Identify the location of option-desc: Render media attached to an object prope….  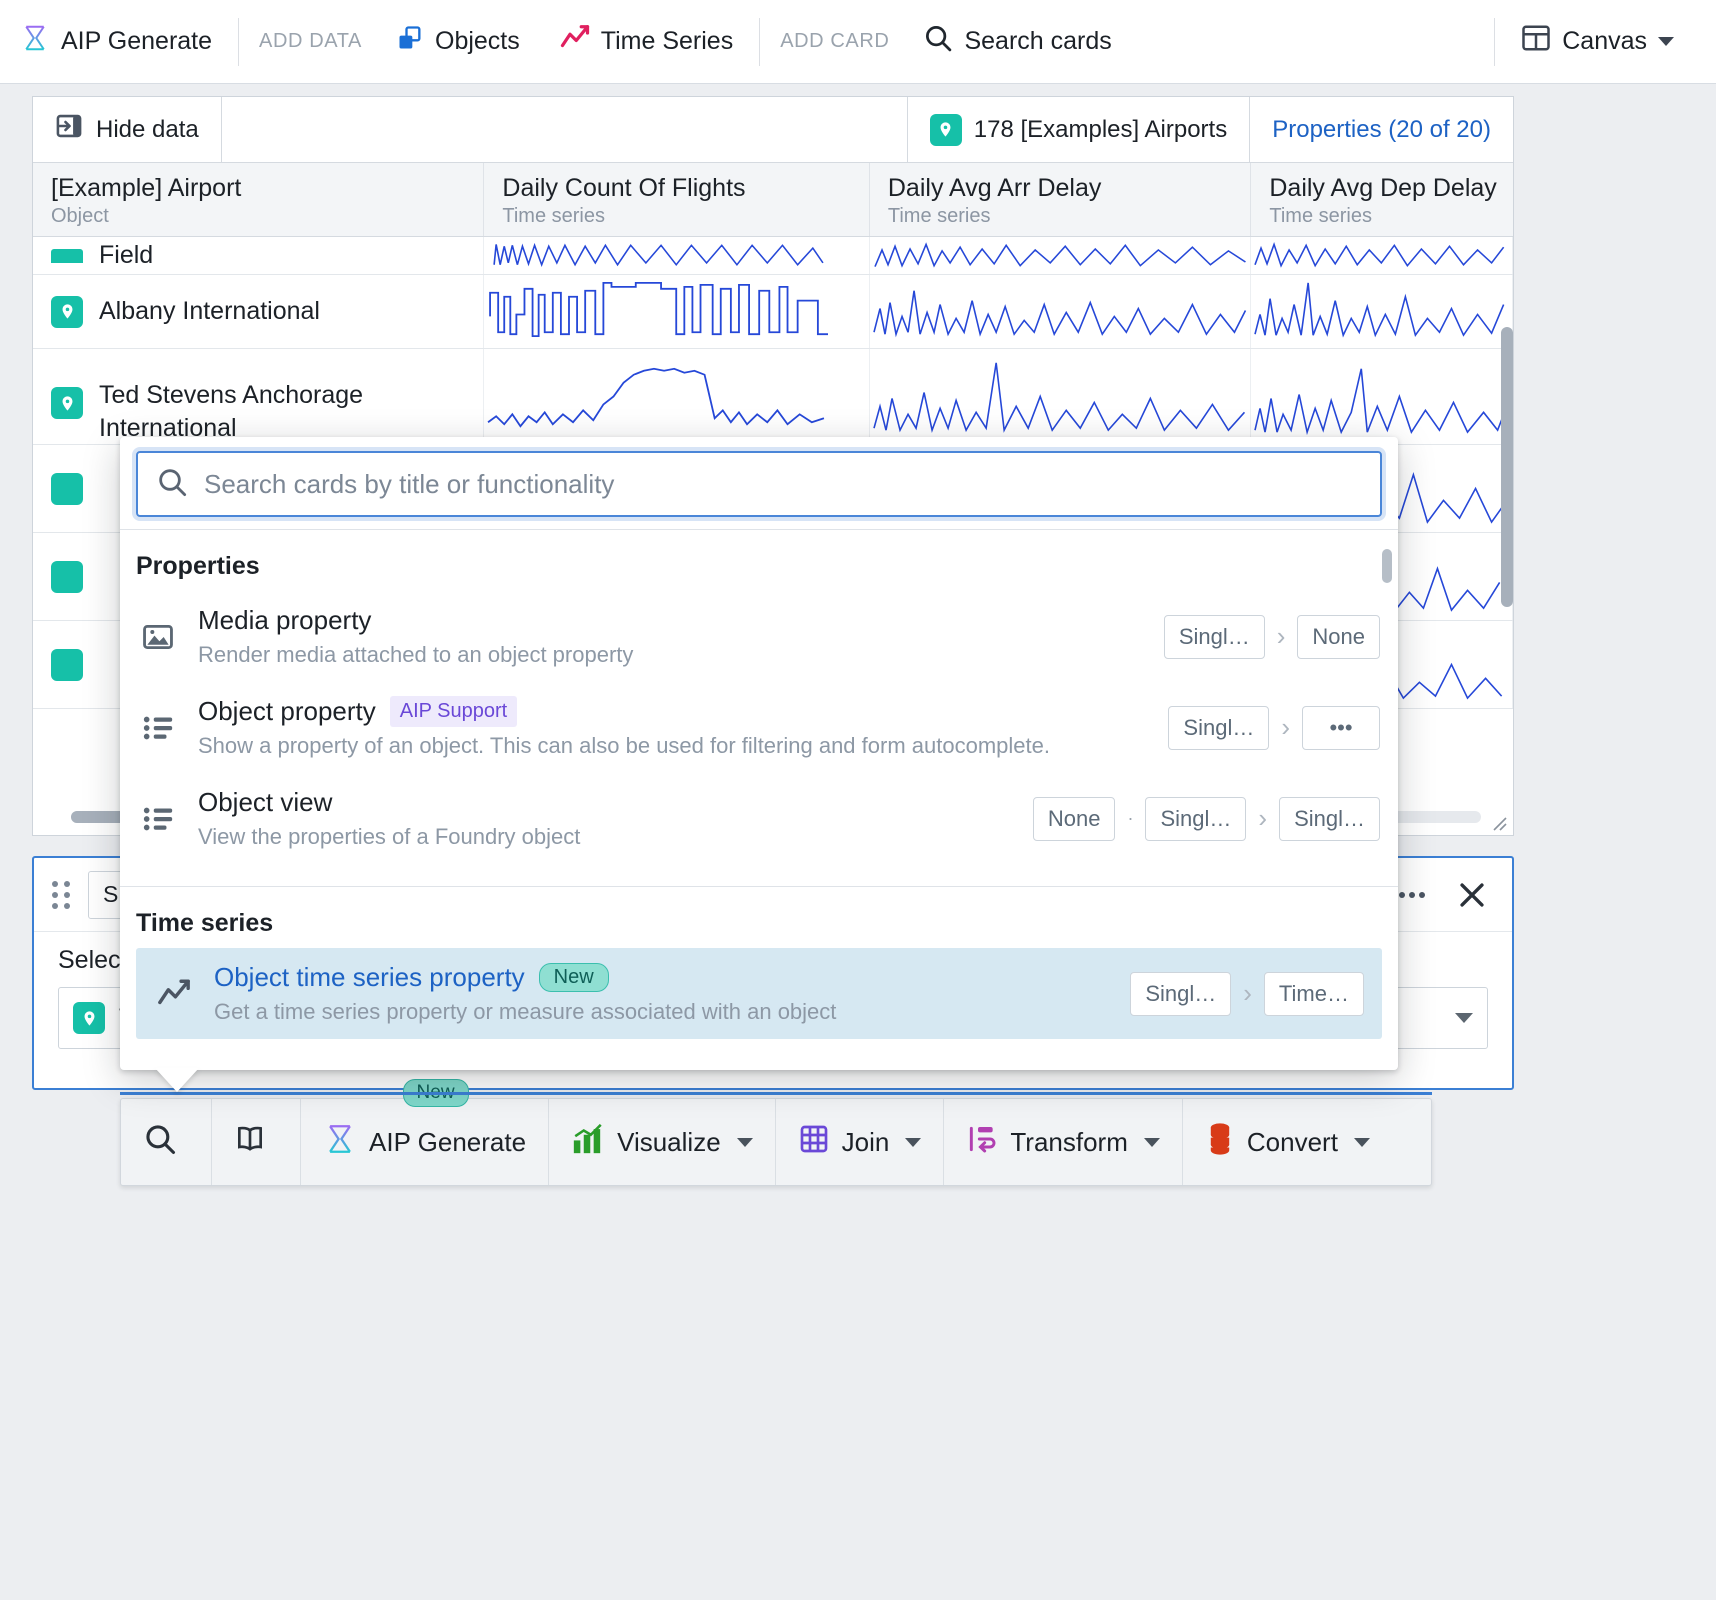
(416, 654).